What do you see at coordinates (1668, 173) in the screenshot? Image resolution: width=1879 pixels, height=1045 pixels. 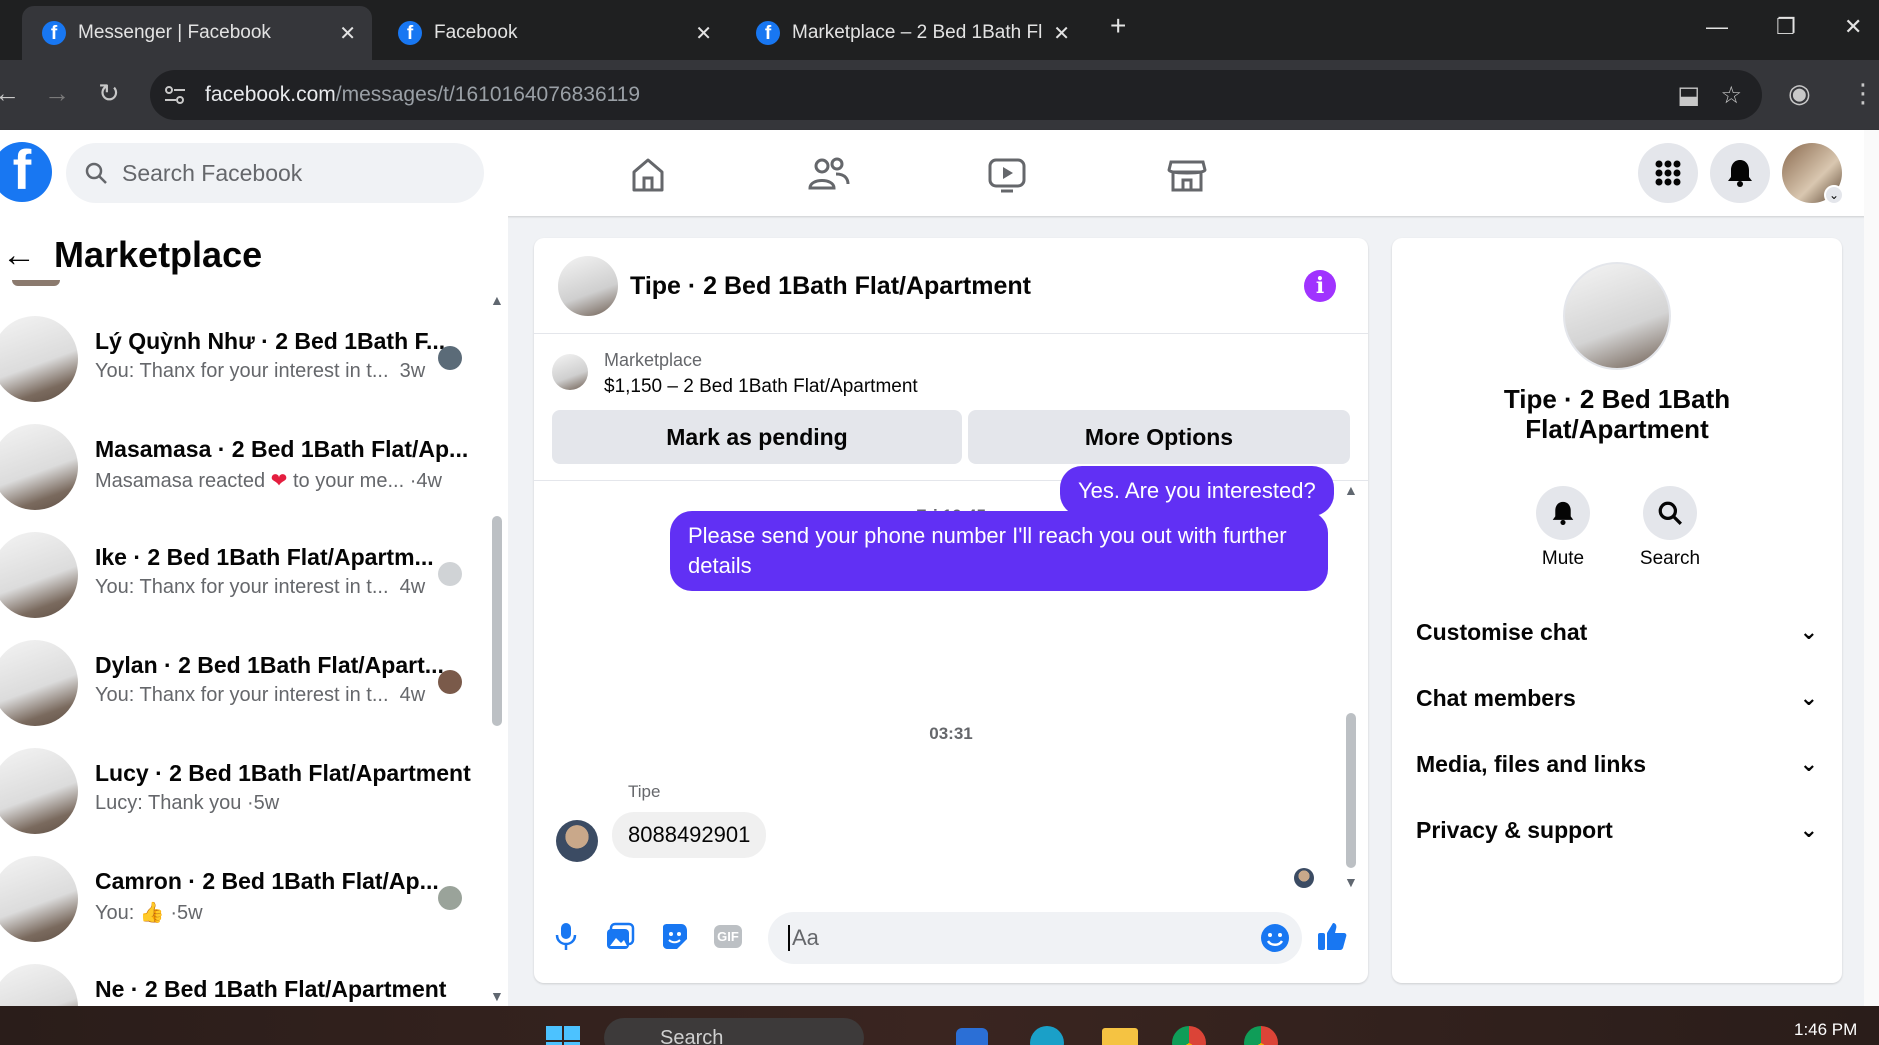 I see `menu-grid-button` at bounding box center [1668, 173].